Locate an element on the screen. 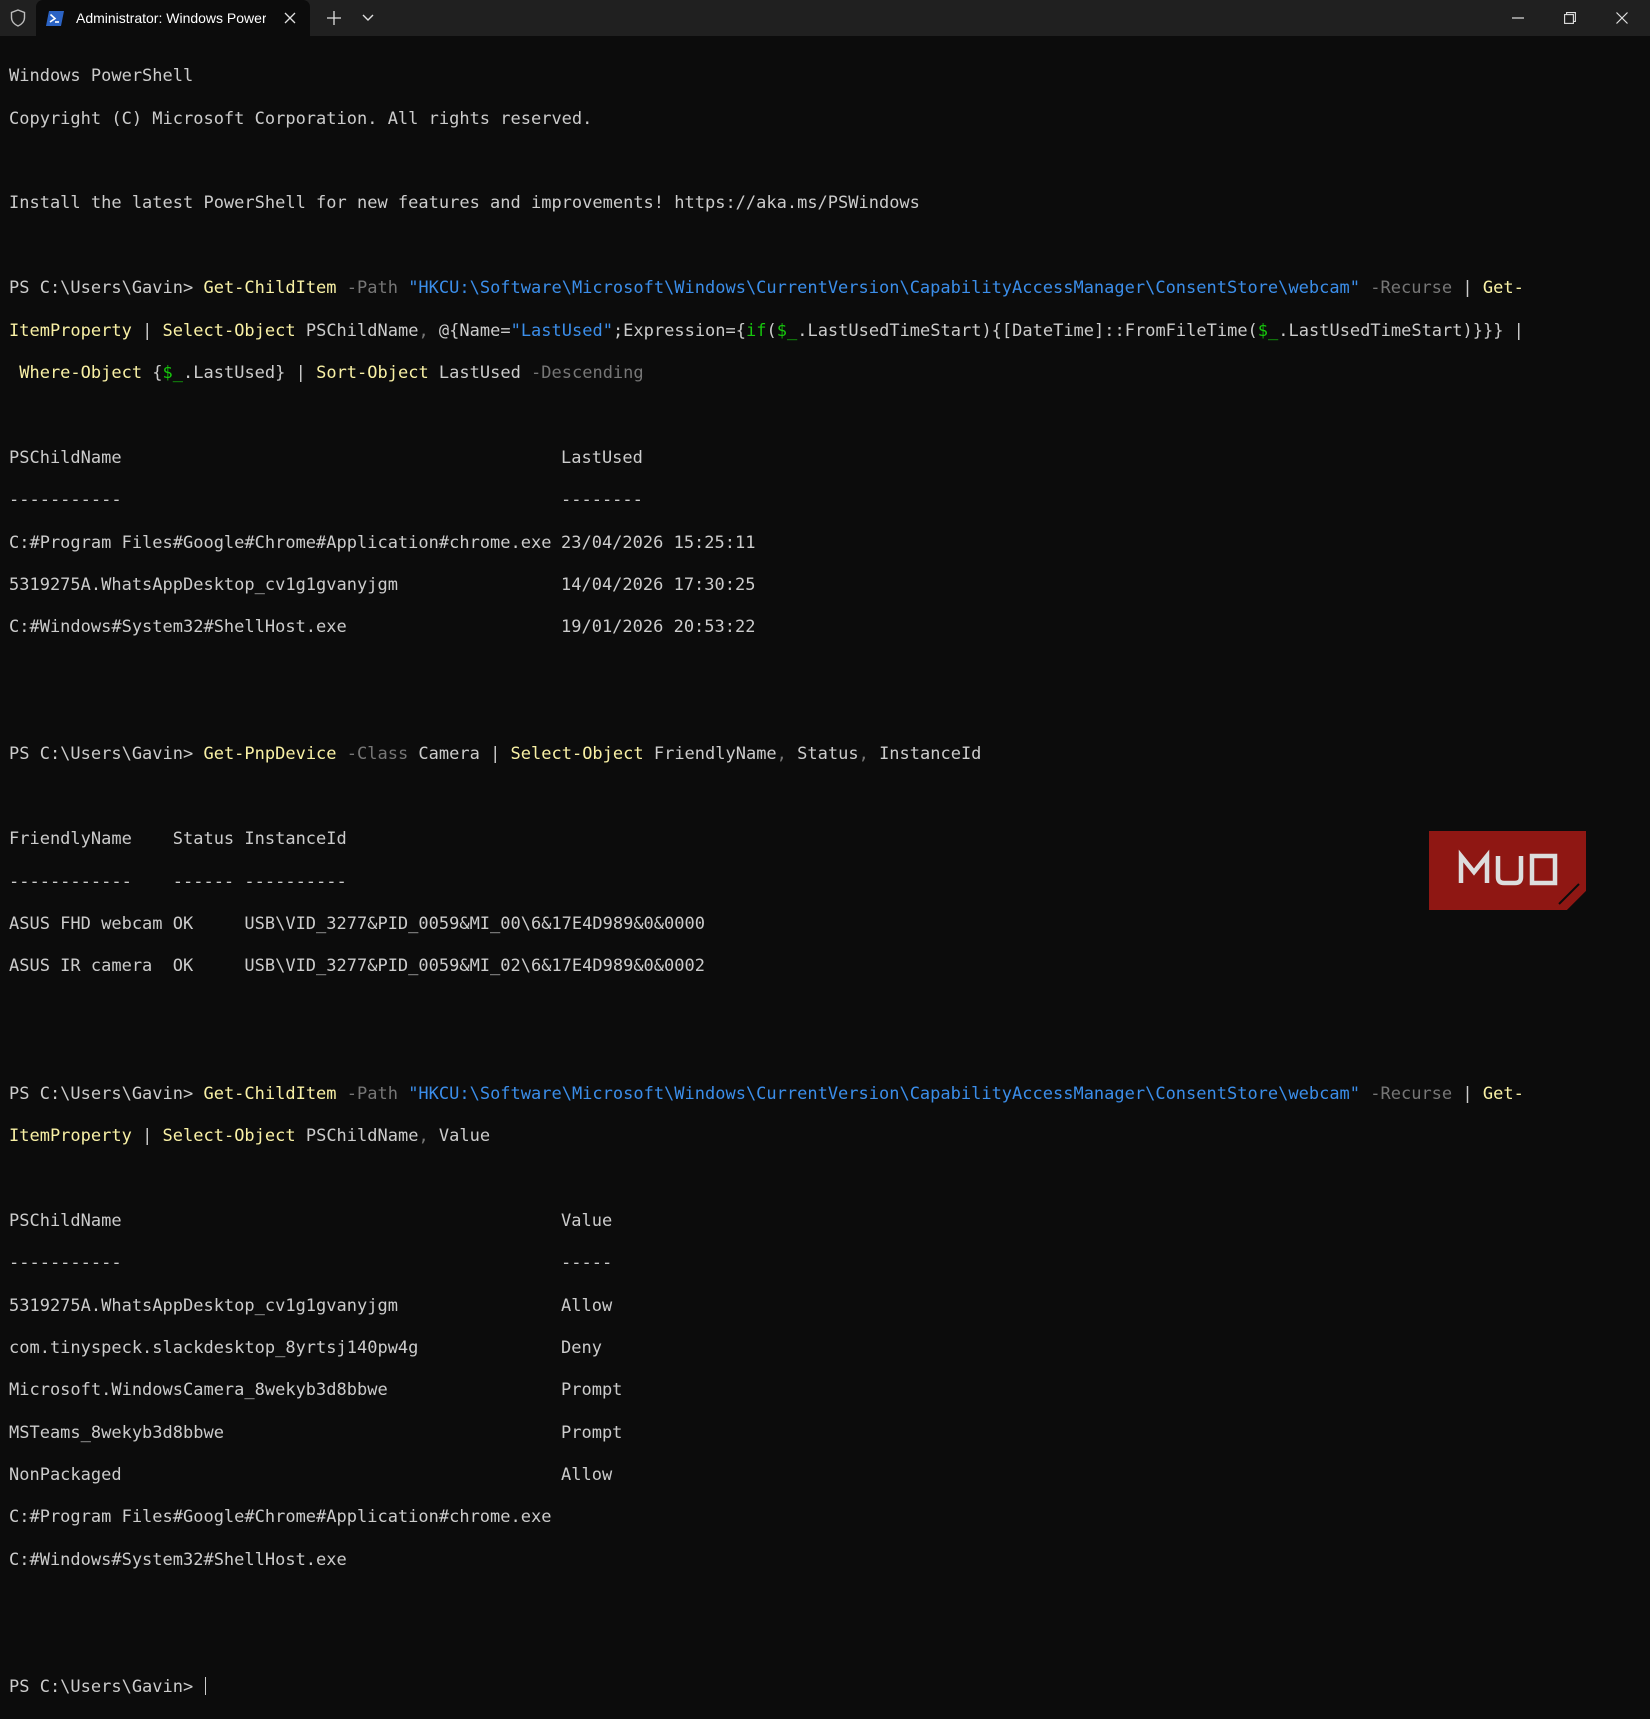  title-bar: Administrator: Windows PowerShell is located at coordinates (825, 18).